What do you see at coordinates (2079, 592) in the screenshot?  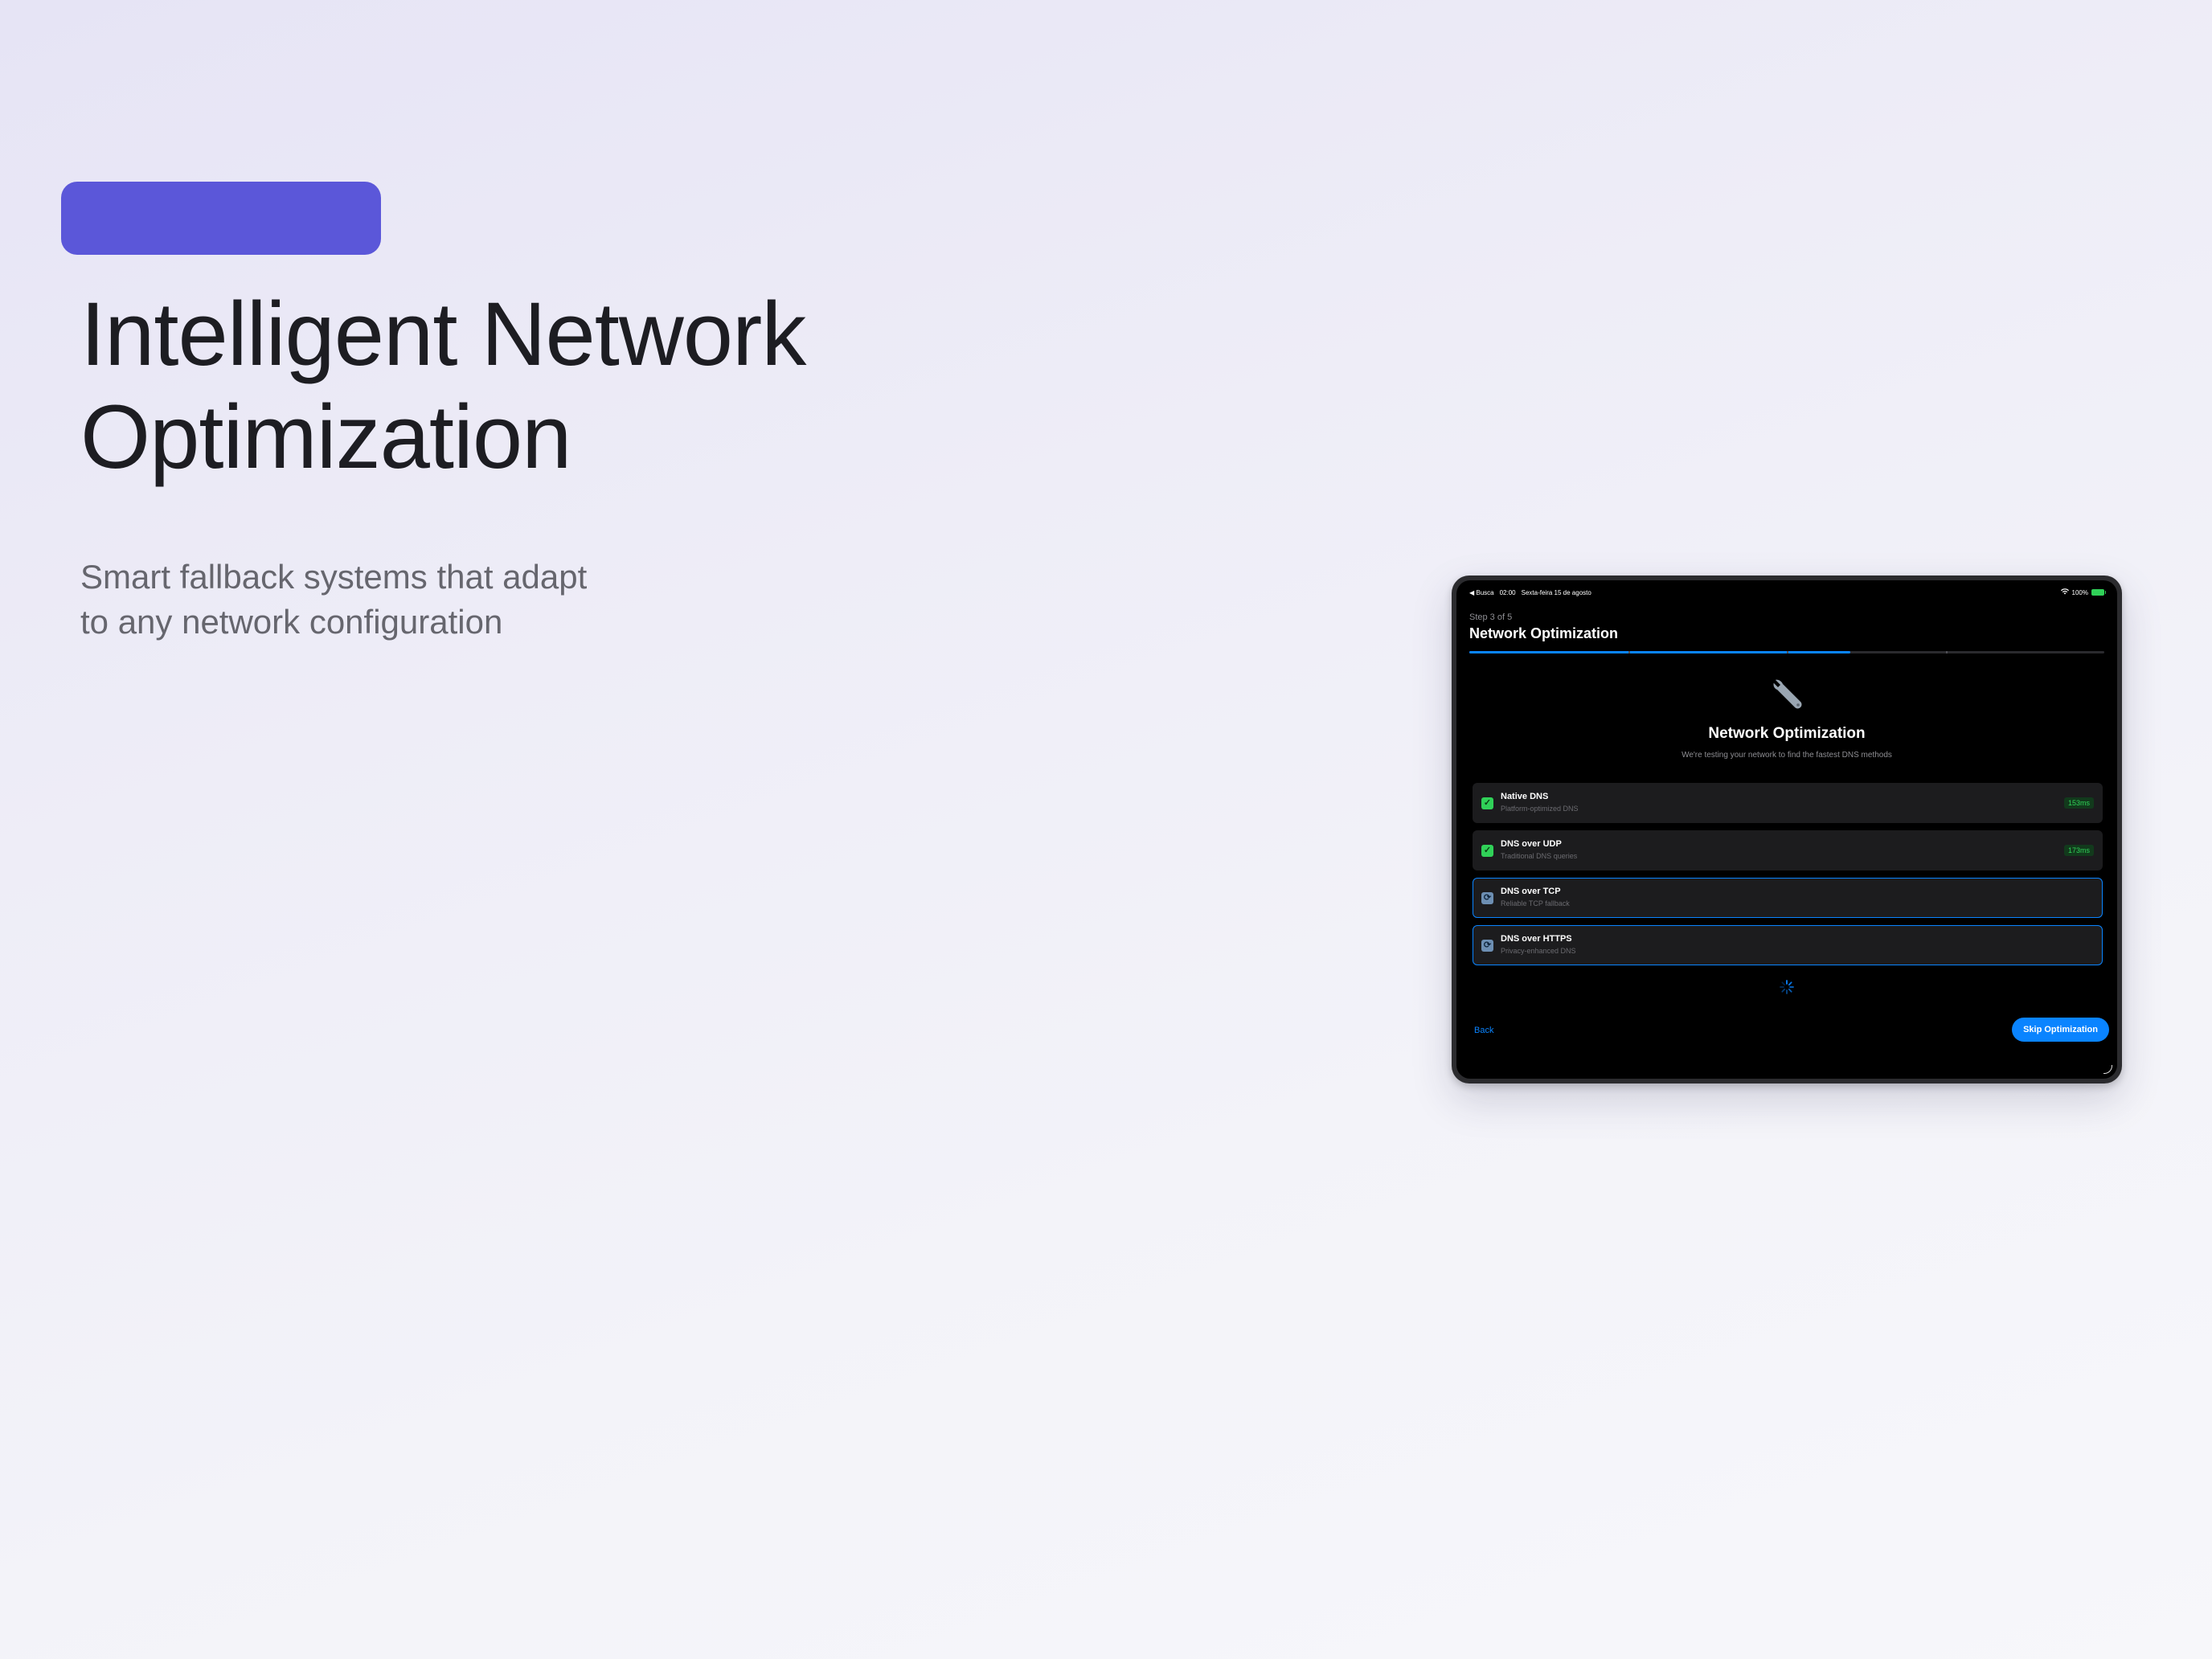 I see `battery-percent: 100%` at bounding box center [2079, 592].